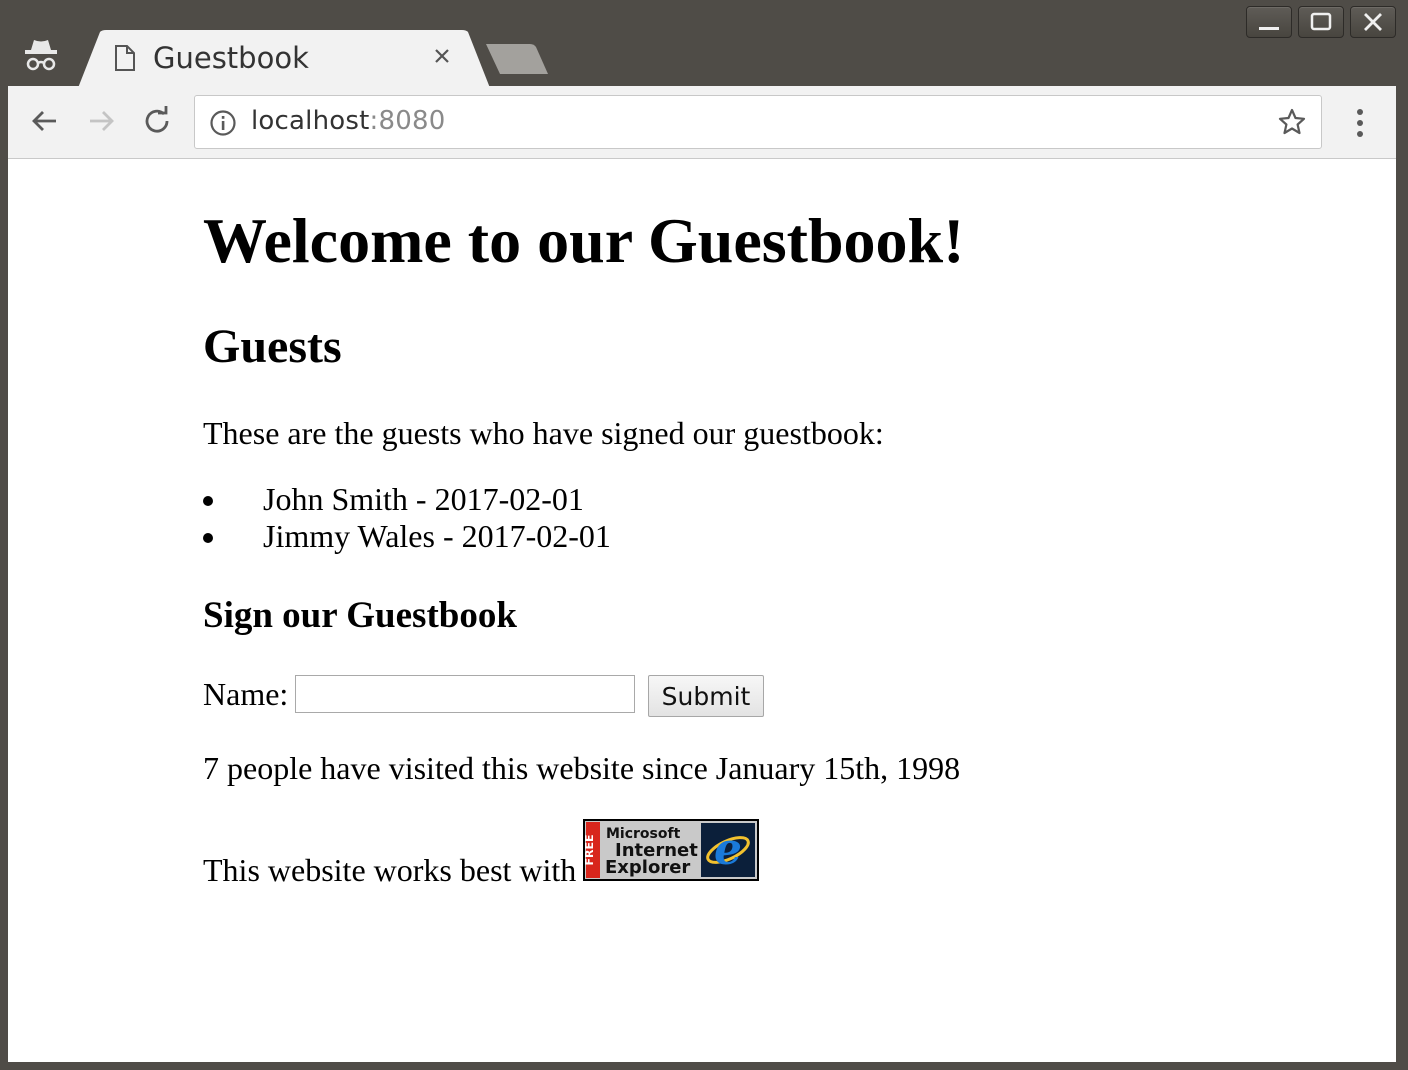  I want to click on tab-guestbook: Guestbook, so click(284, 59).